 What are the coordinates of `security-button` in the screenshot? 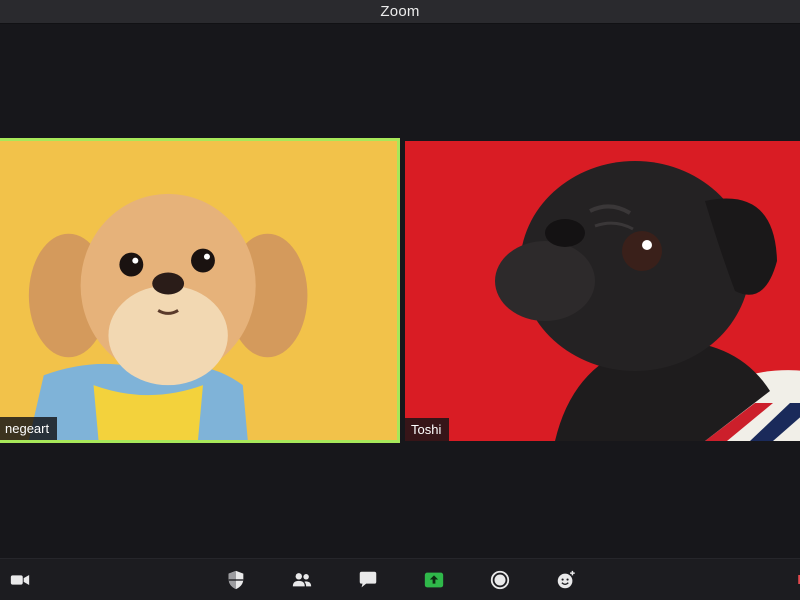 It's located at (236, 580).